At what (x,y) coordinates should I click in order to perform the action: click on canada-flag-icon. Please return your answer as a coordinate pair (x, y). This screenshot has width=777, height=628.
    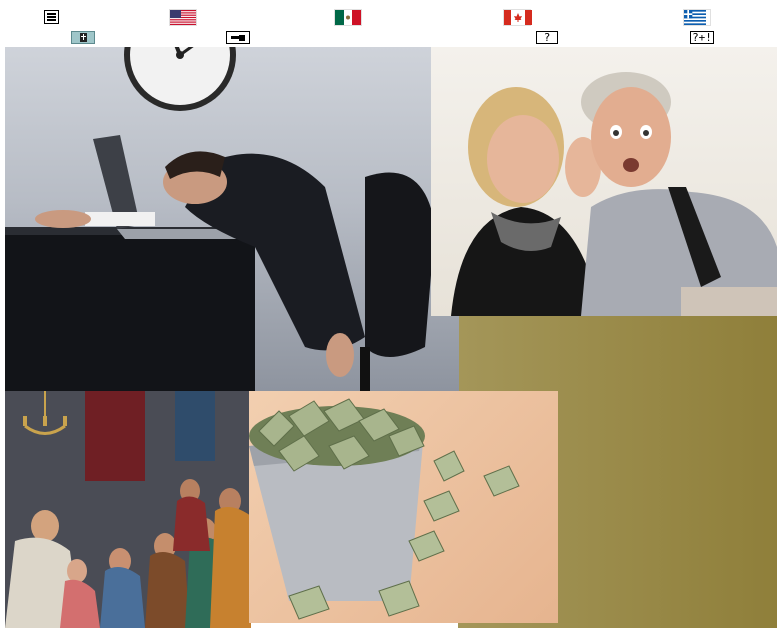
    Looking at the image, I should click on (518, 17).